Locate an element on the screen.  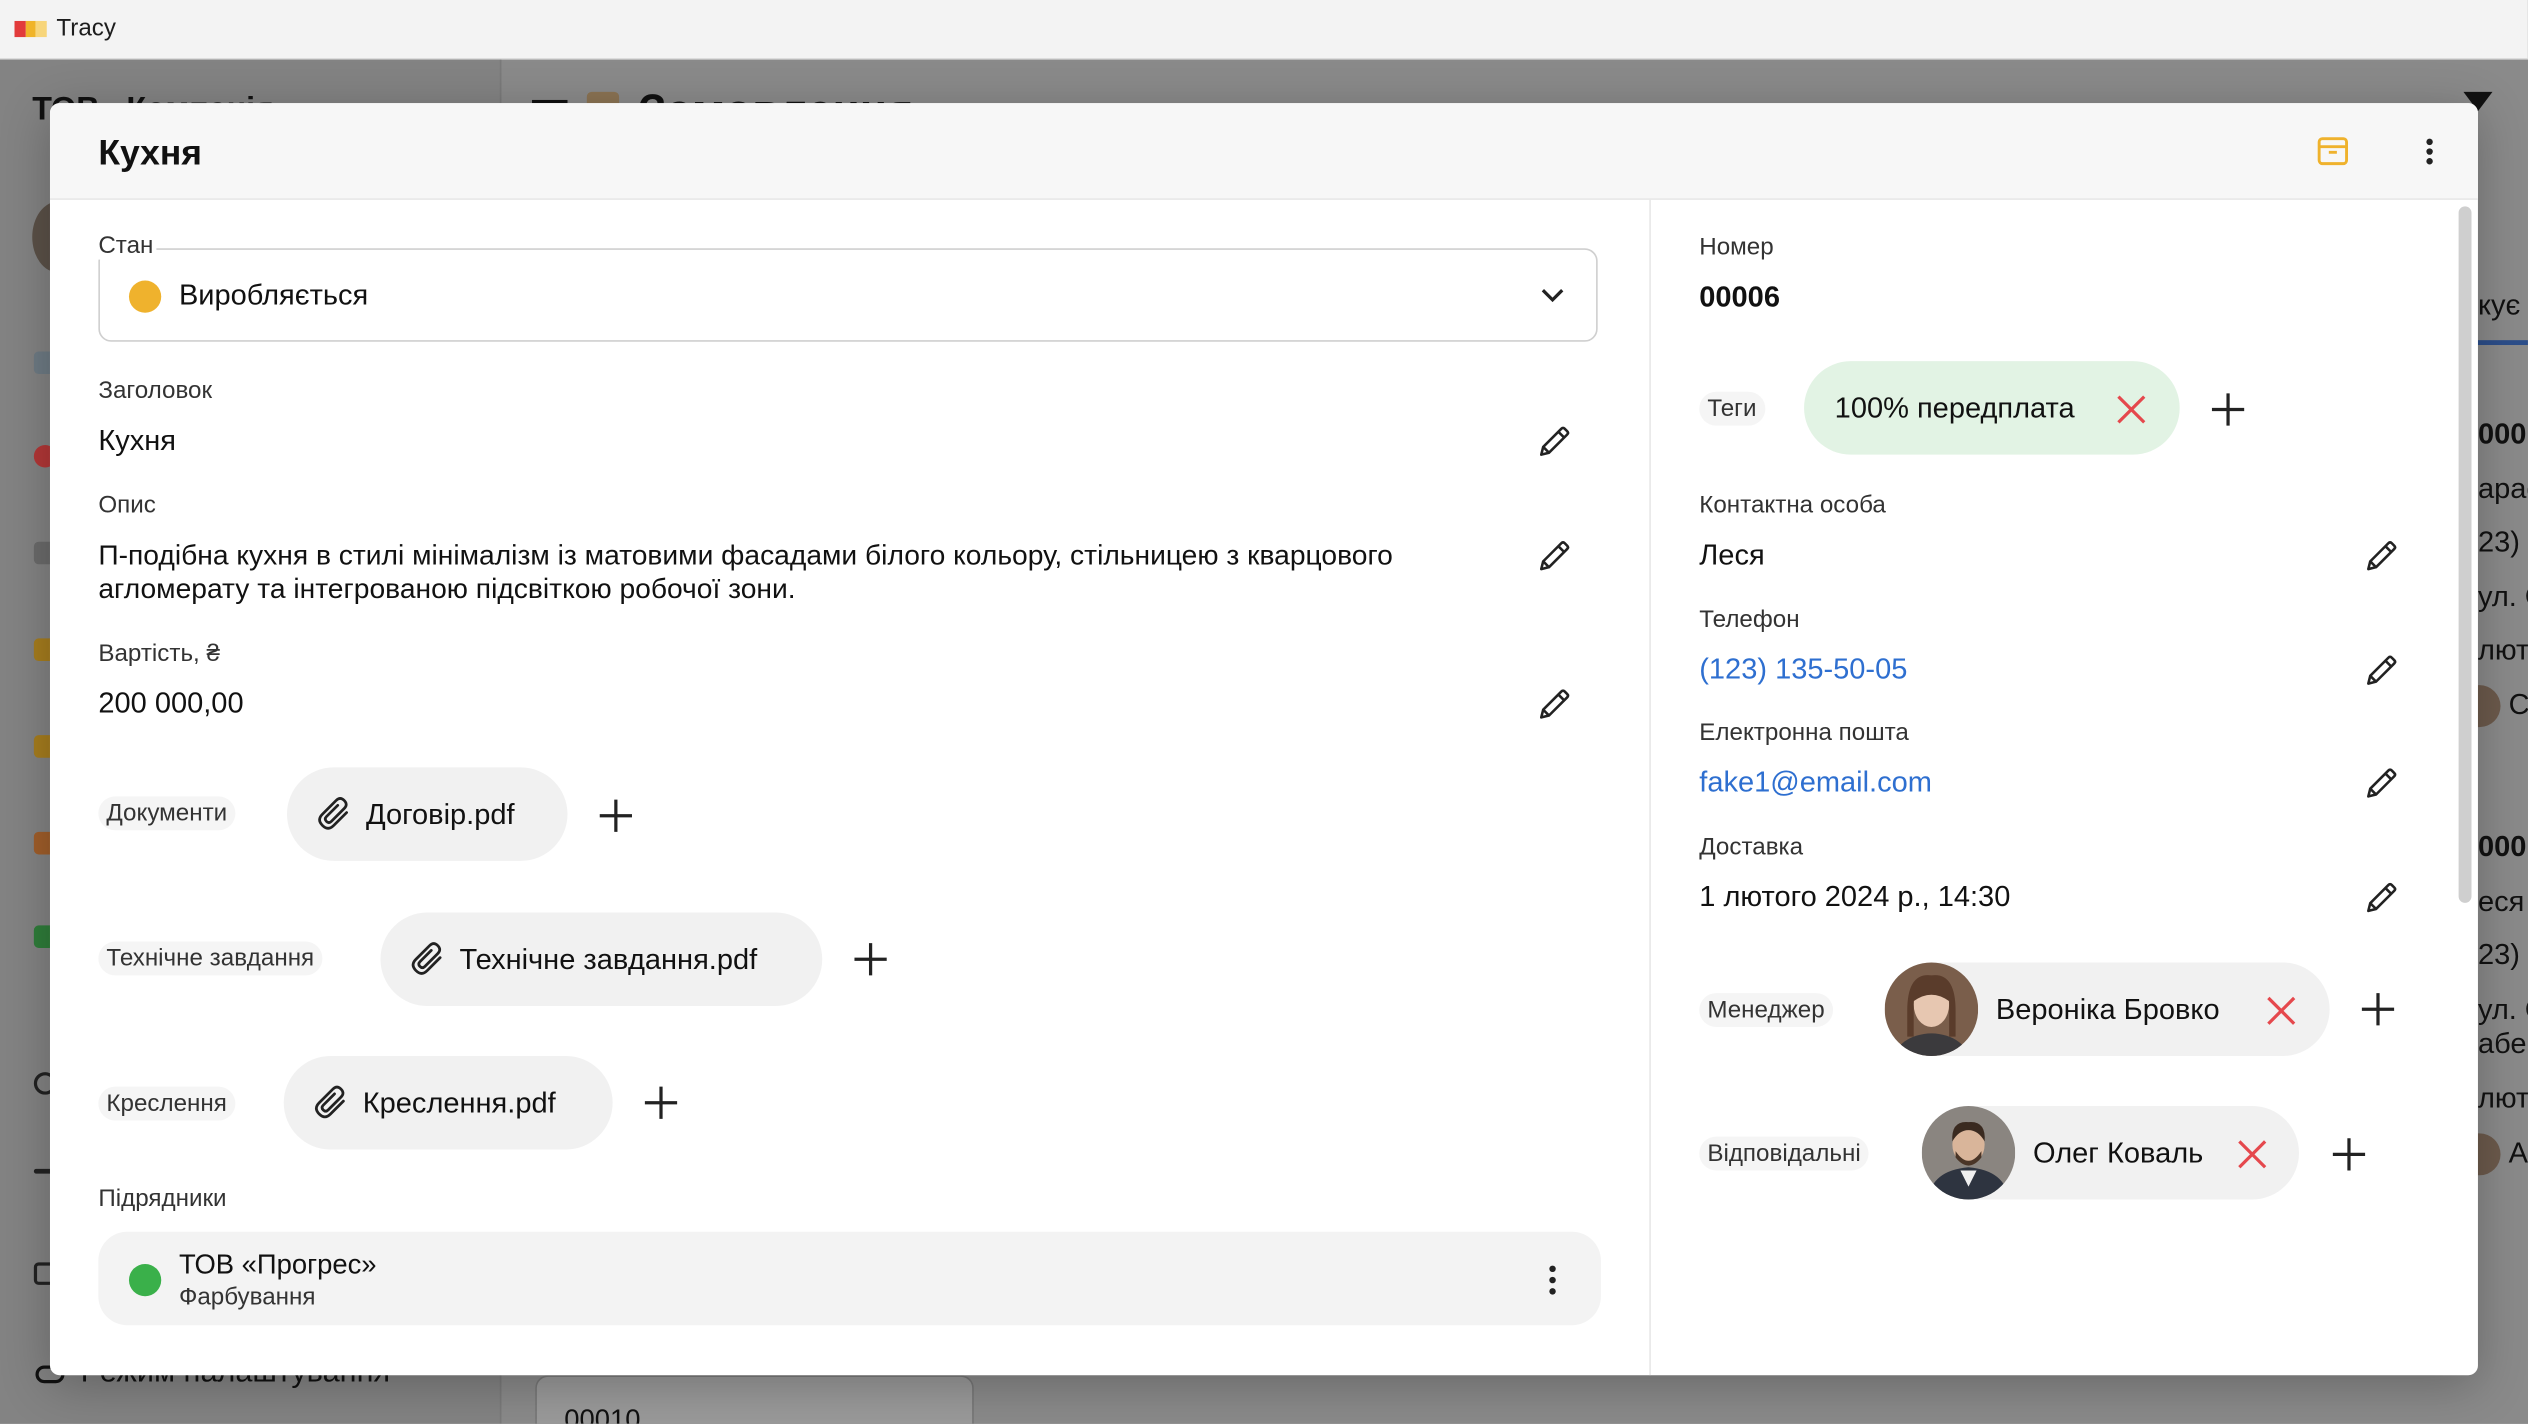
add-drawing-plus-icon is located at coordinates (661, 1102).